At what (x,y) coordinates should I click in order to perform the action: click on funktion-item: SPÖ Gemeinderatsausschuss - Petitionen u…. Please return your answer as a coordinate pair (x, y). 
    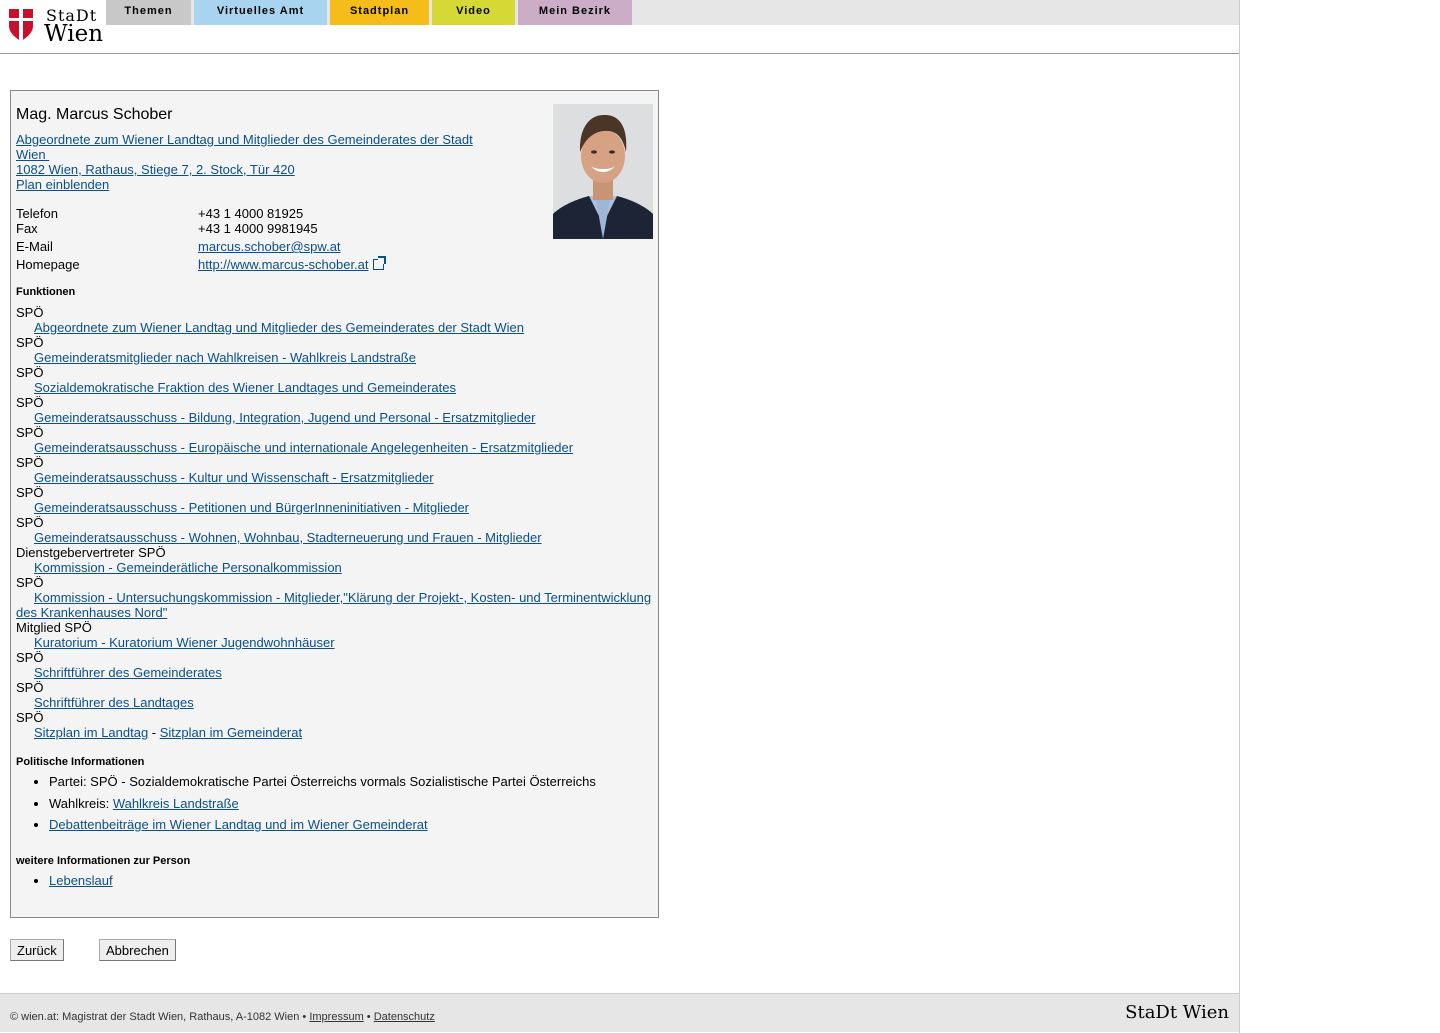
    Looking at the image, I should click on (336, 500).